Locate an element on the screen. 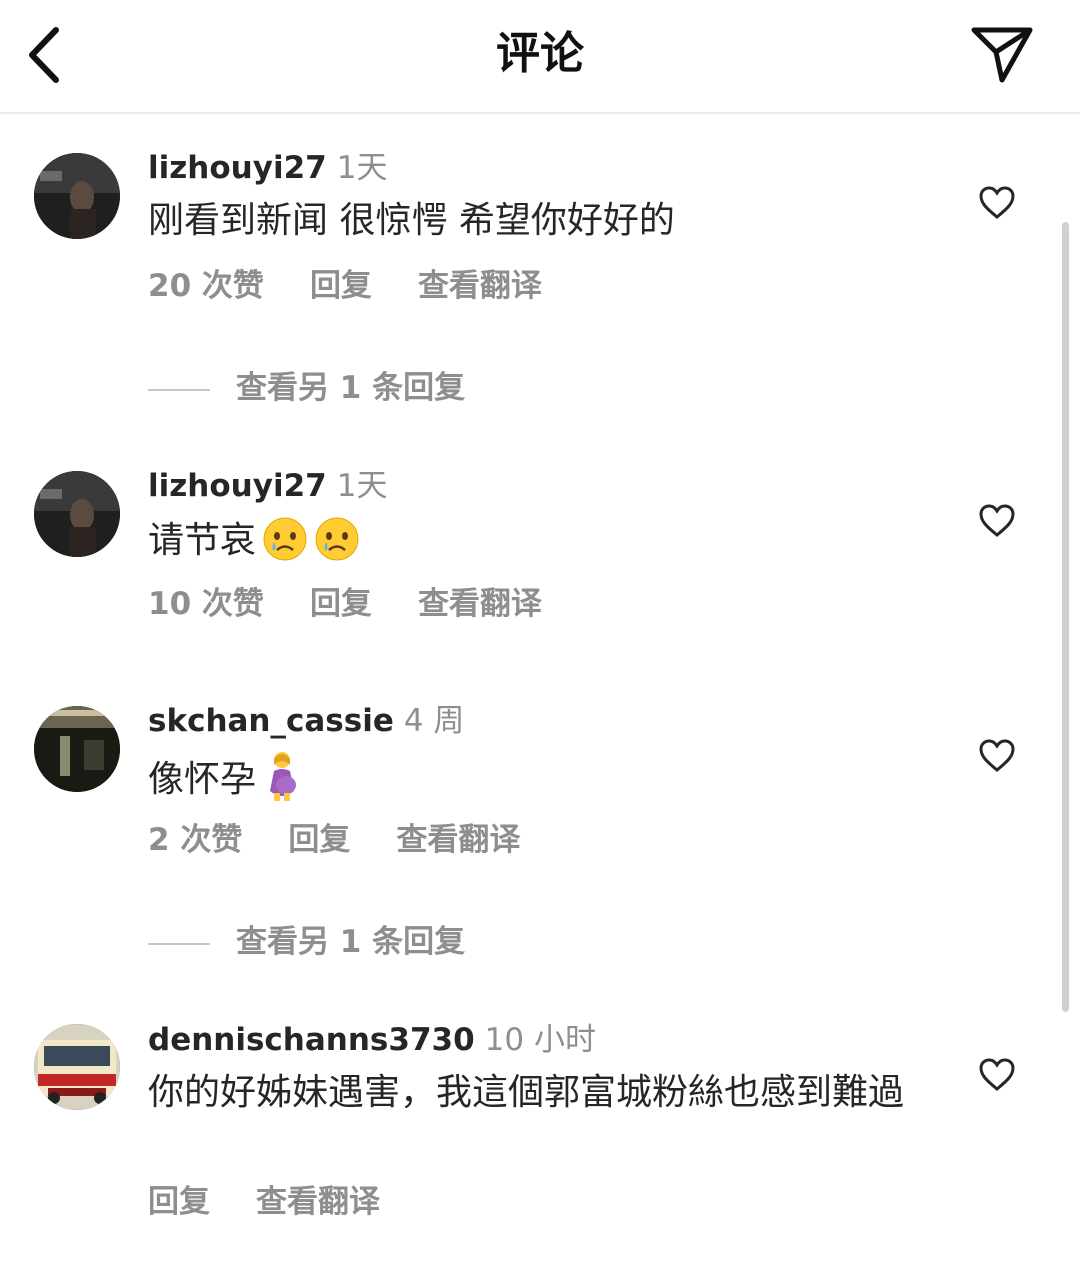  likes-count: 10 次赞 is located at coordinates (206, 604).